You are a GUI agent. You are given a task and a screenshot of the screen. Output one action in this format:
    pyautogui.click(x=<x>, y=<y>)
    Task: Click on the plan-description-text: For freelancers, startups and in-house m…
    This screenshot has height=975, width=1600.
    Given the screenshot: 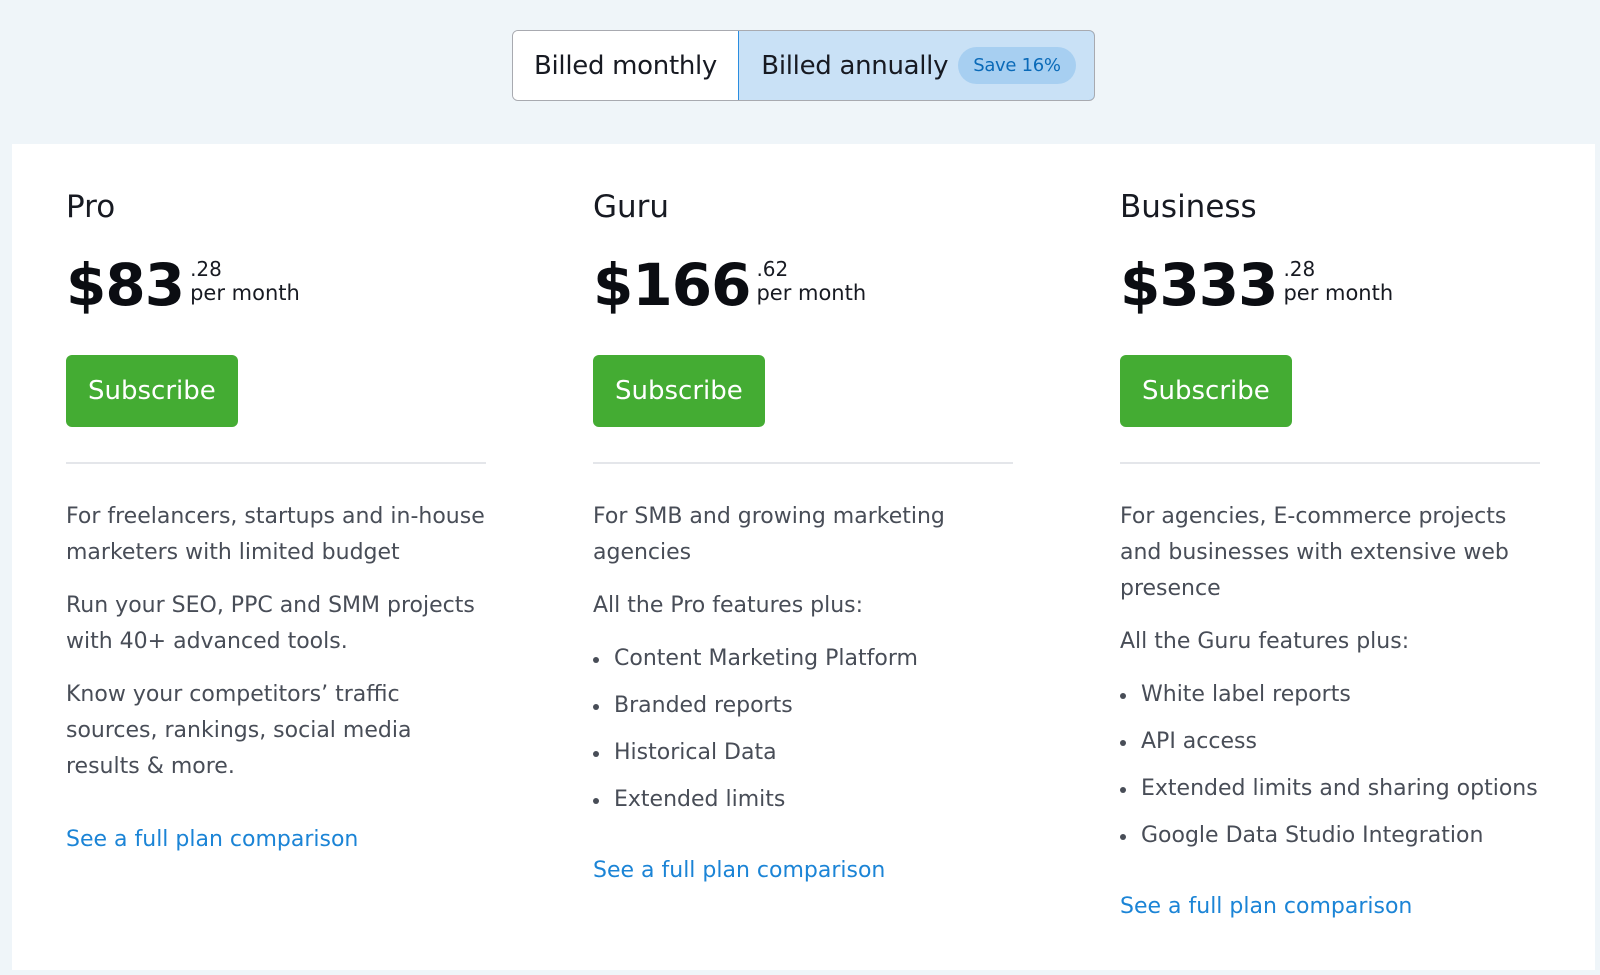 What is the action you would take?
    pyautogui.click(x=275, y=534)
    